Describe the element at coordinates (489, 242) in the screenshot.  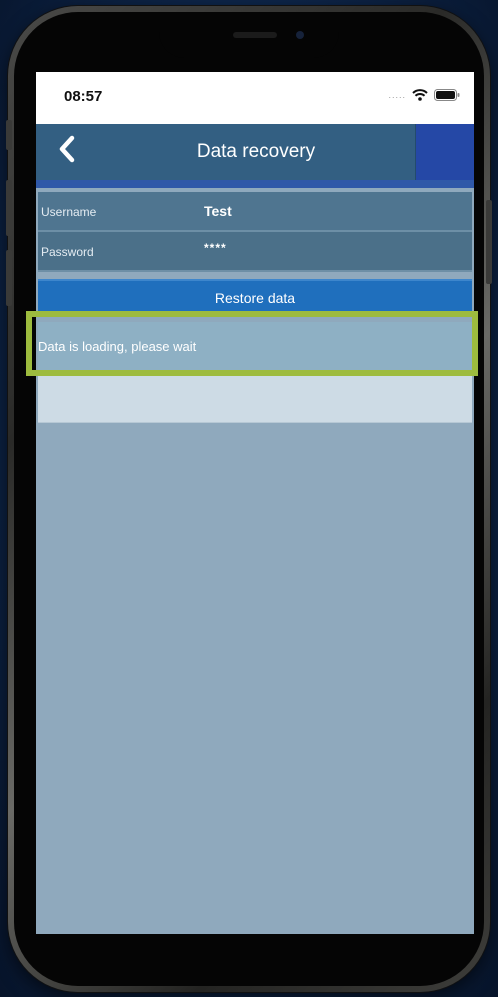
I see `power-button` at that location.